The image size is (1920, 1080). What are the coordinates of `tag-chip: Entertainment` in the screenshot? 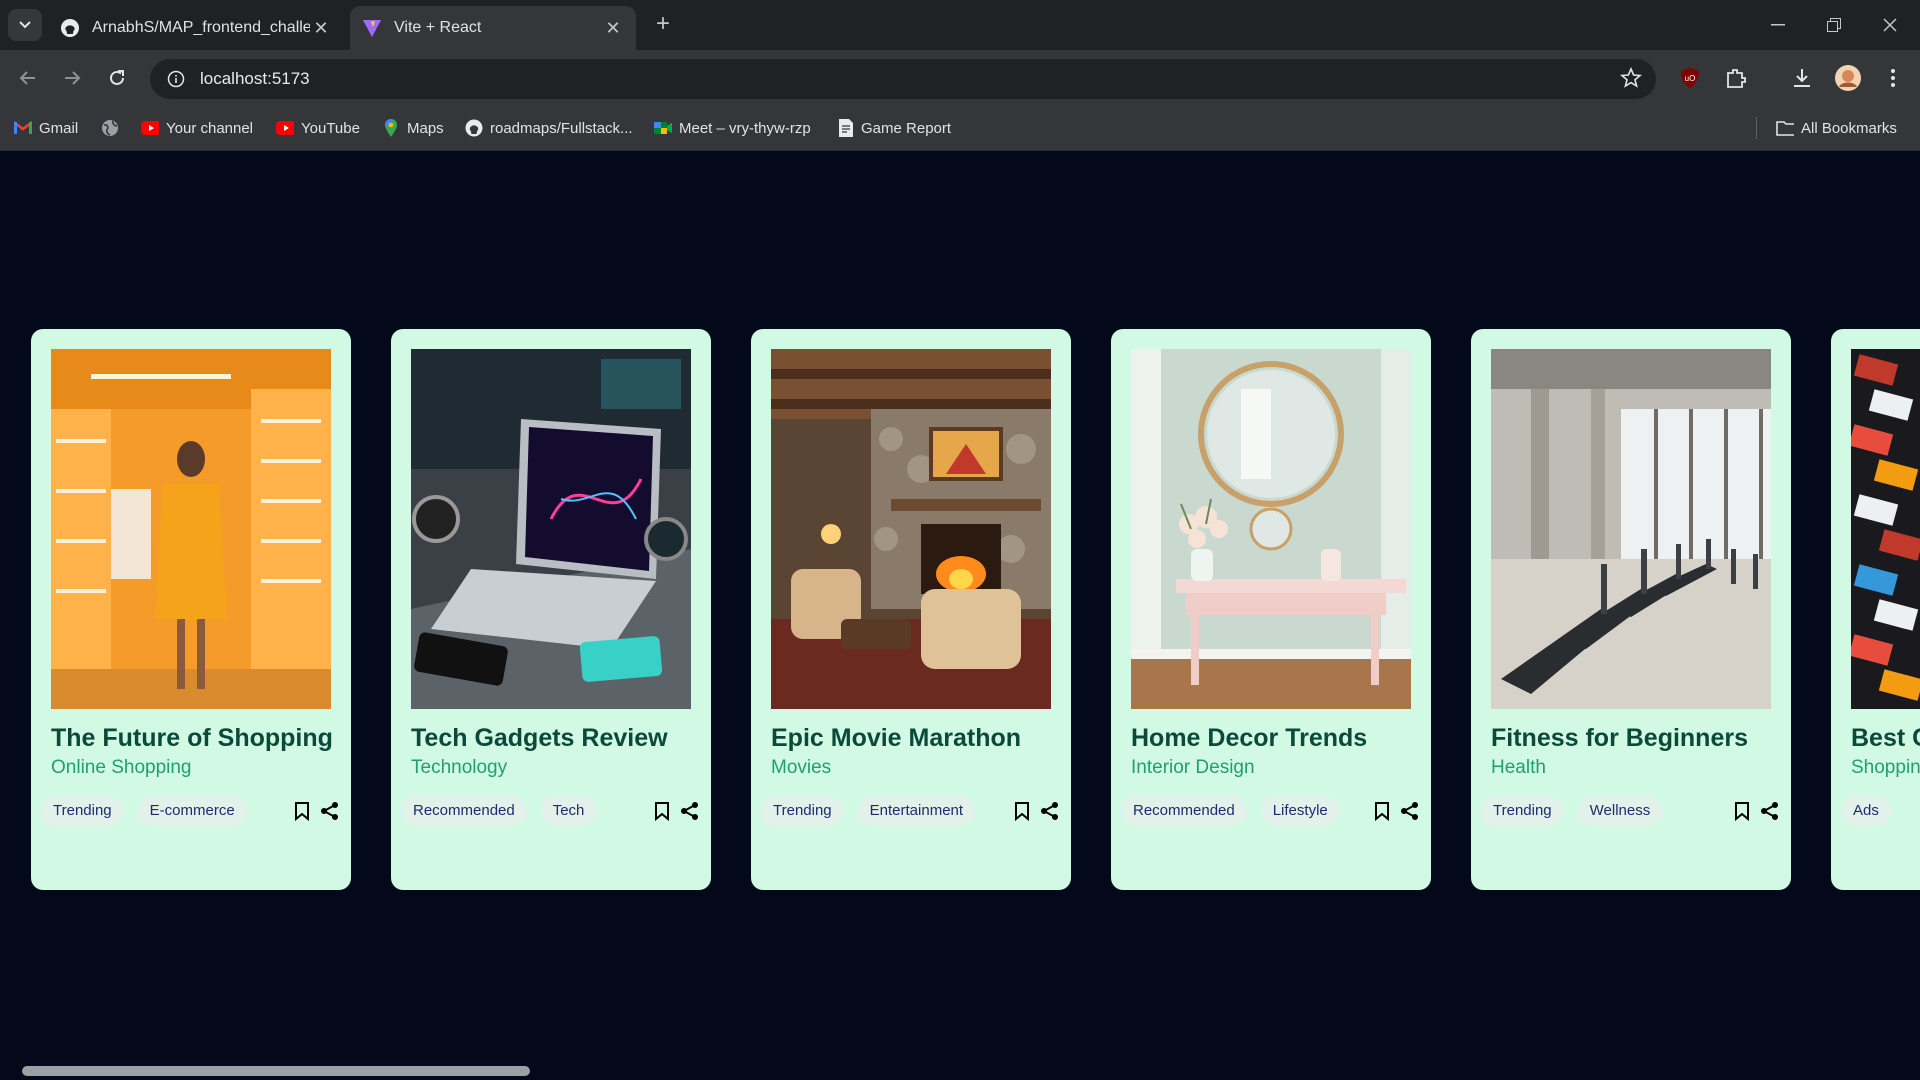 It's located at (916, 811).